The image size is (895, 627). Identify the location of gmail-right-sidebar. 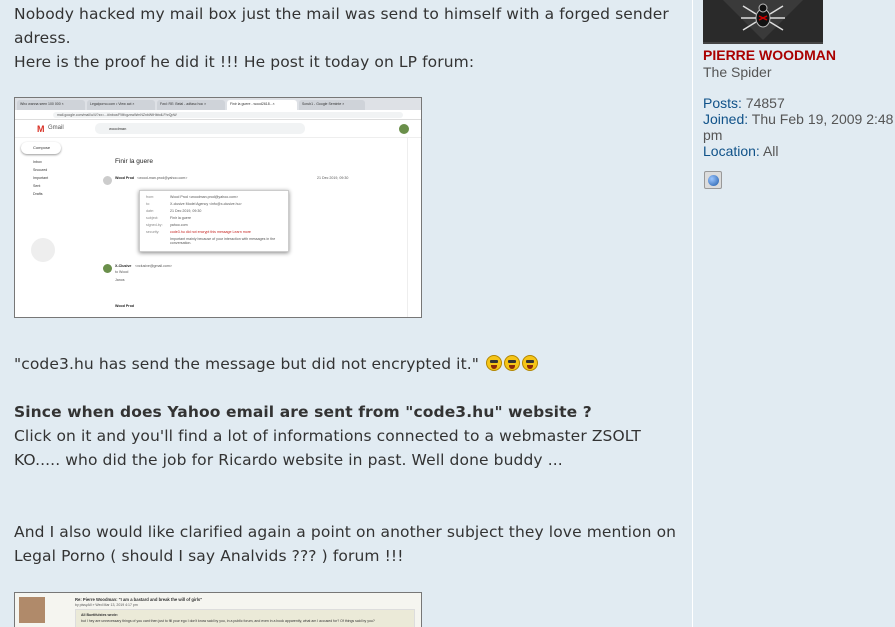
(414, 227).